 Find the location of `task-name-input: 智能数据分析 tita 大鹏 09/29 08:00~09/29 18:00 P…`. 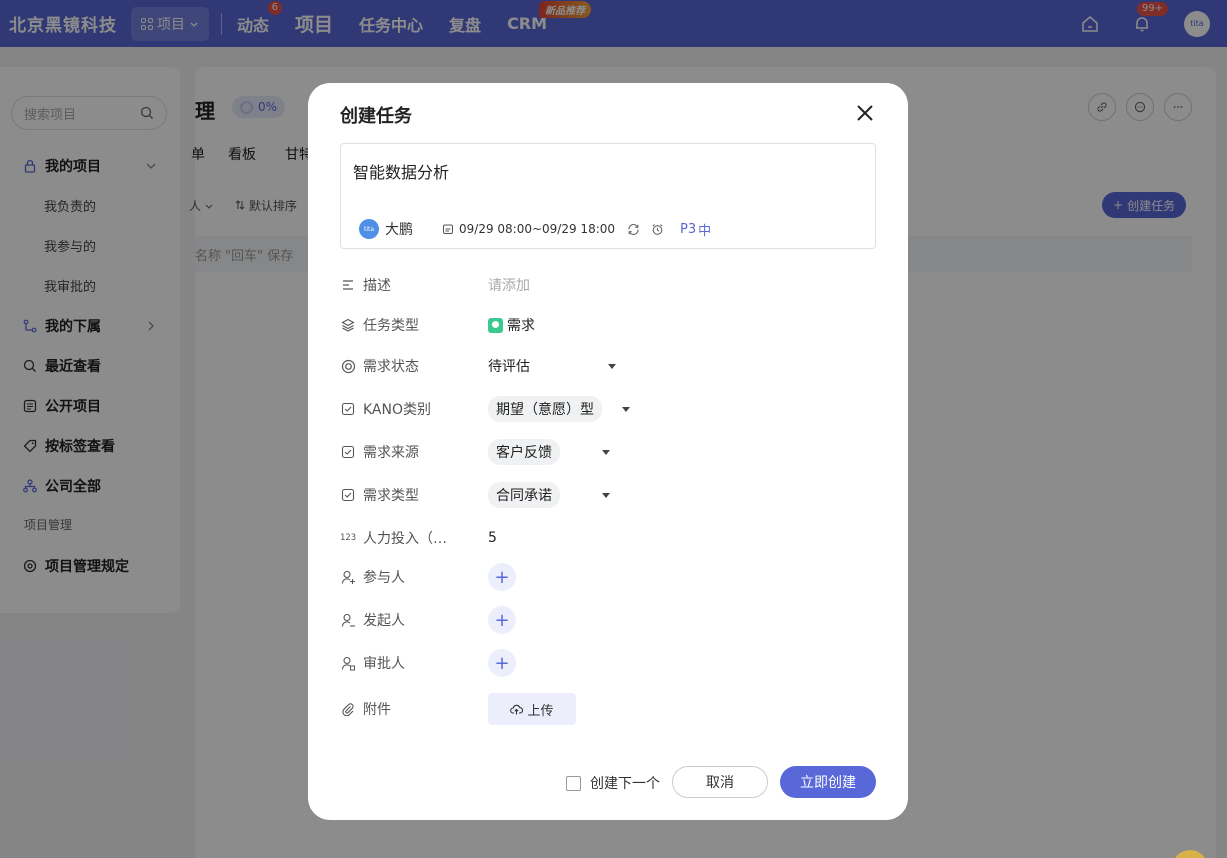

task-name-input: 智能数据分析 tita 大鹏 09/29 08:00~09/29 18:00 P… is located at coordinates (608, 196).